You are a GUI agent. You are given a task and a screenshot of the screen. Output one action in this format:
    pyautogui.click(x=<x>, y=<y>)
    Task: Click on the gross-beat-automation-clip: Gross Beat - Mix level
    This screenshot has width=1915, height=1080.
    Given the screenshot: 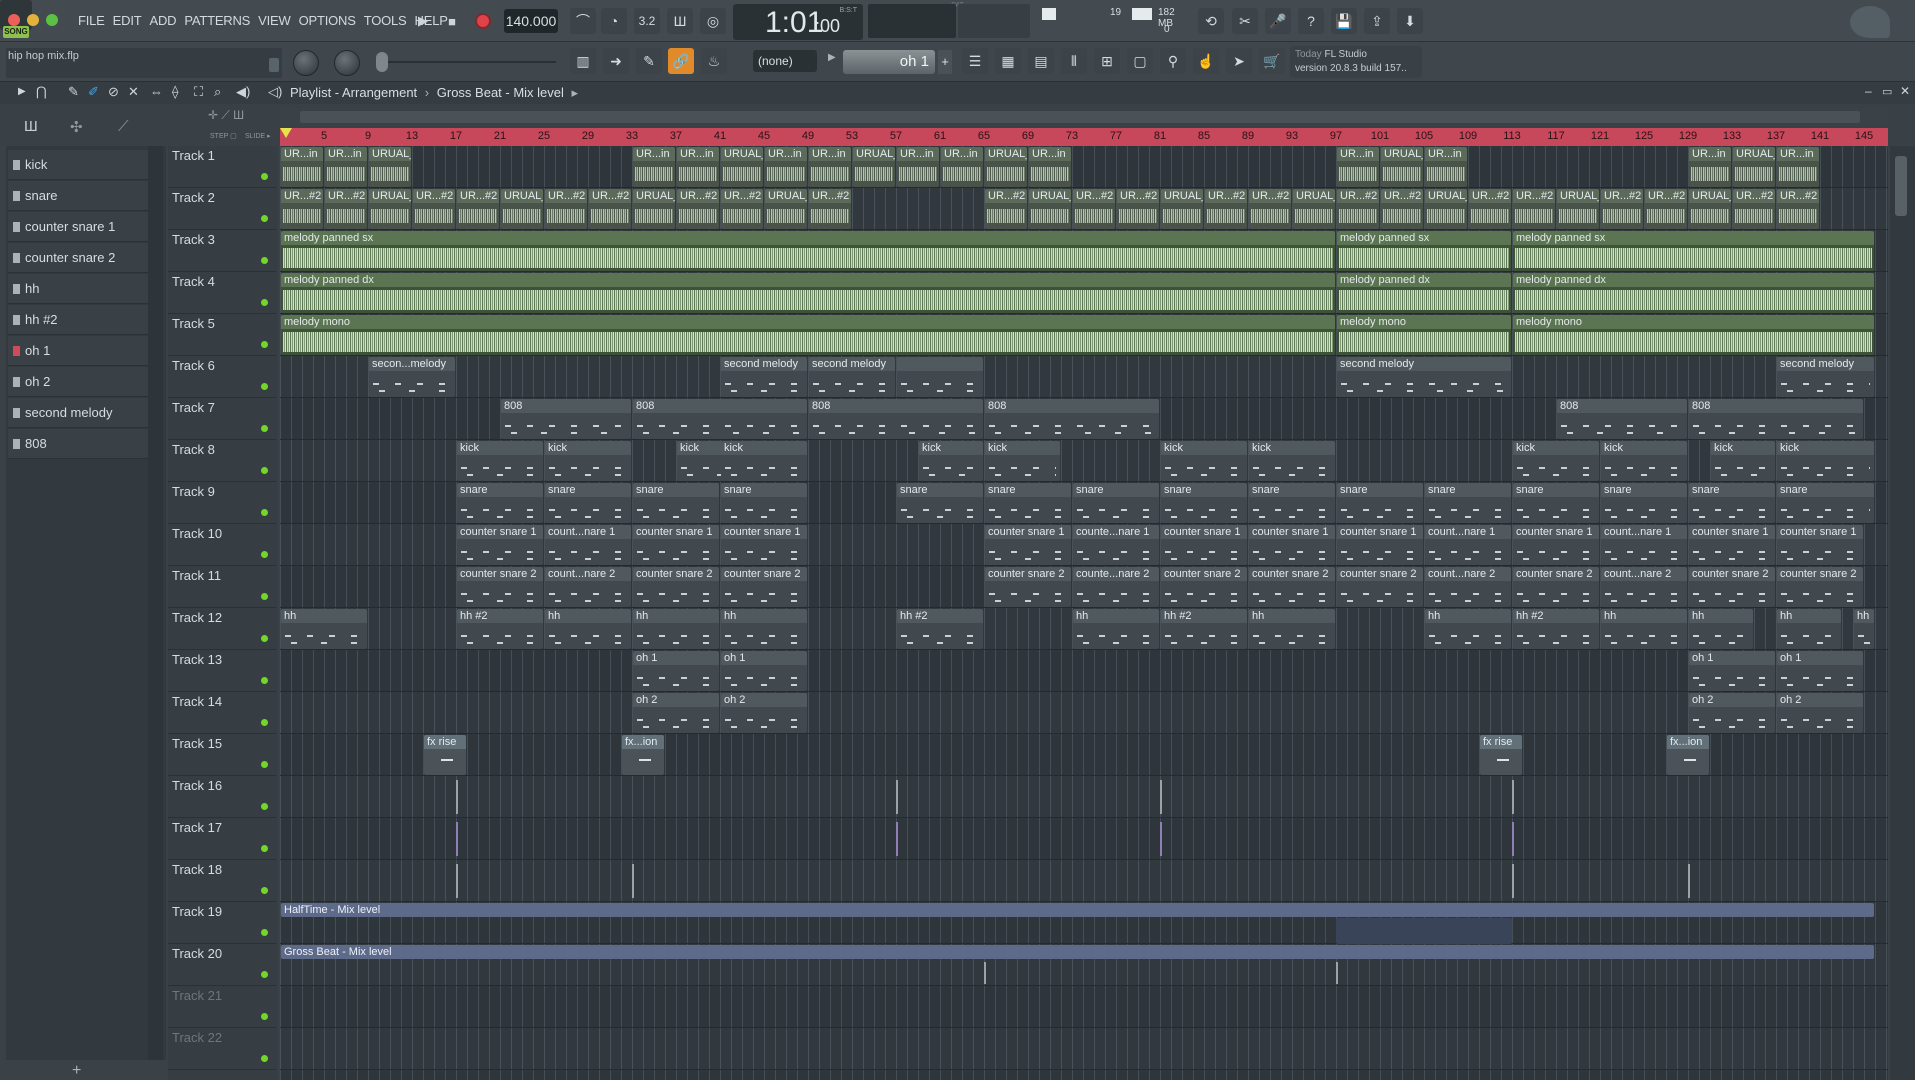 What is the action you would take?
    pyautogui.click(x=1077, y=952)
    